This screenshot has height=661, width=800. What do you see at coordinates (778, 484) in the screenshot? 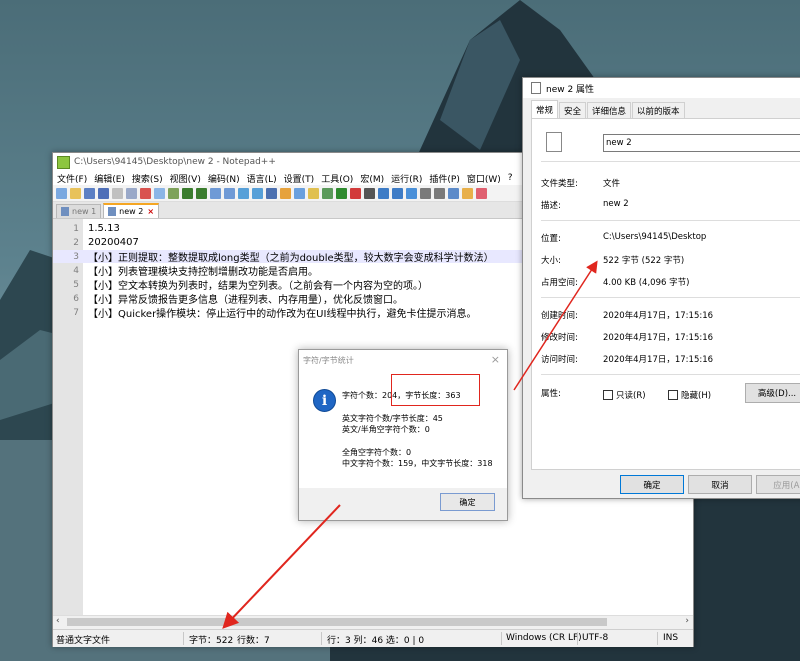
I see `apply-button: 应用(A)` at bounding box center [778, 484].